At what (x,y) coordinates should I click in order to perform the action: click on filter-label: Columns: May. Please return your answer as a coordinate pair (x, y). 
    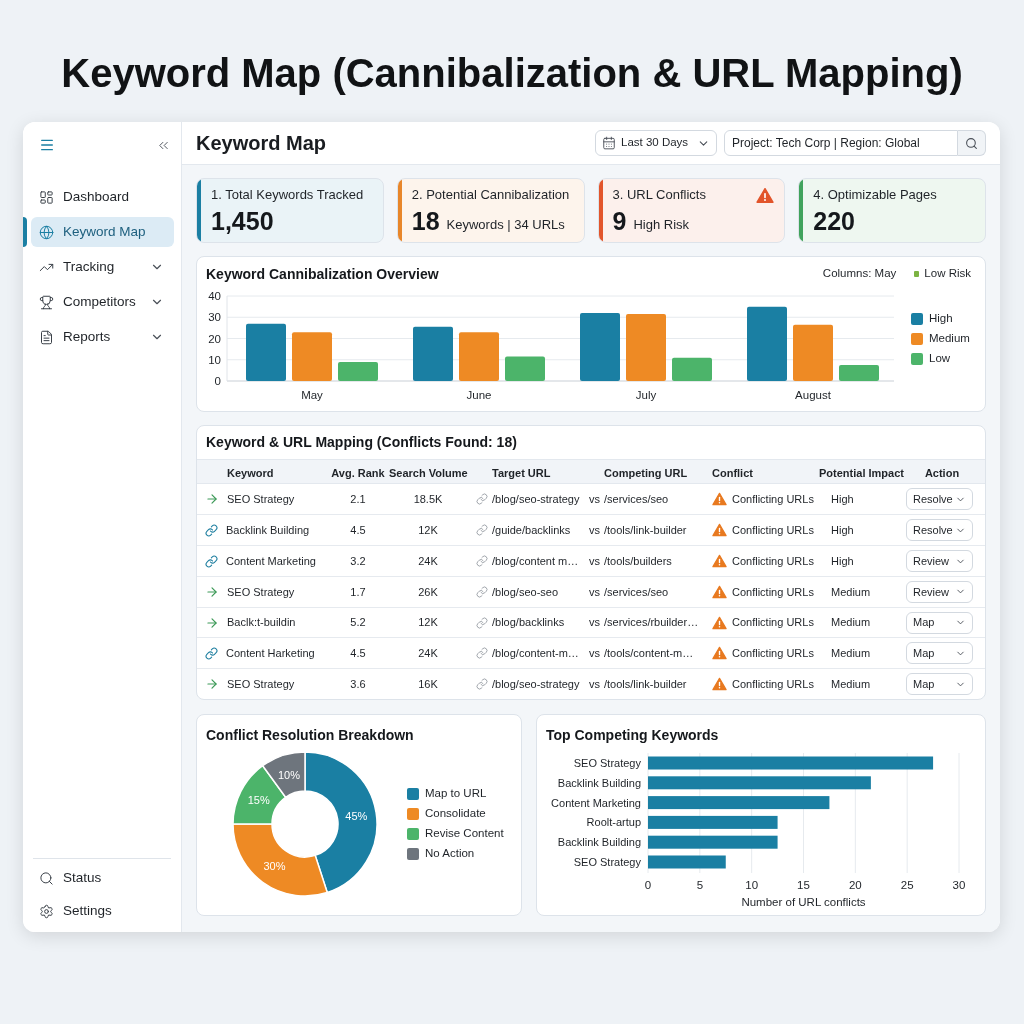
    Looking at the image, I should click on (859, 274).